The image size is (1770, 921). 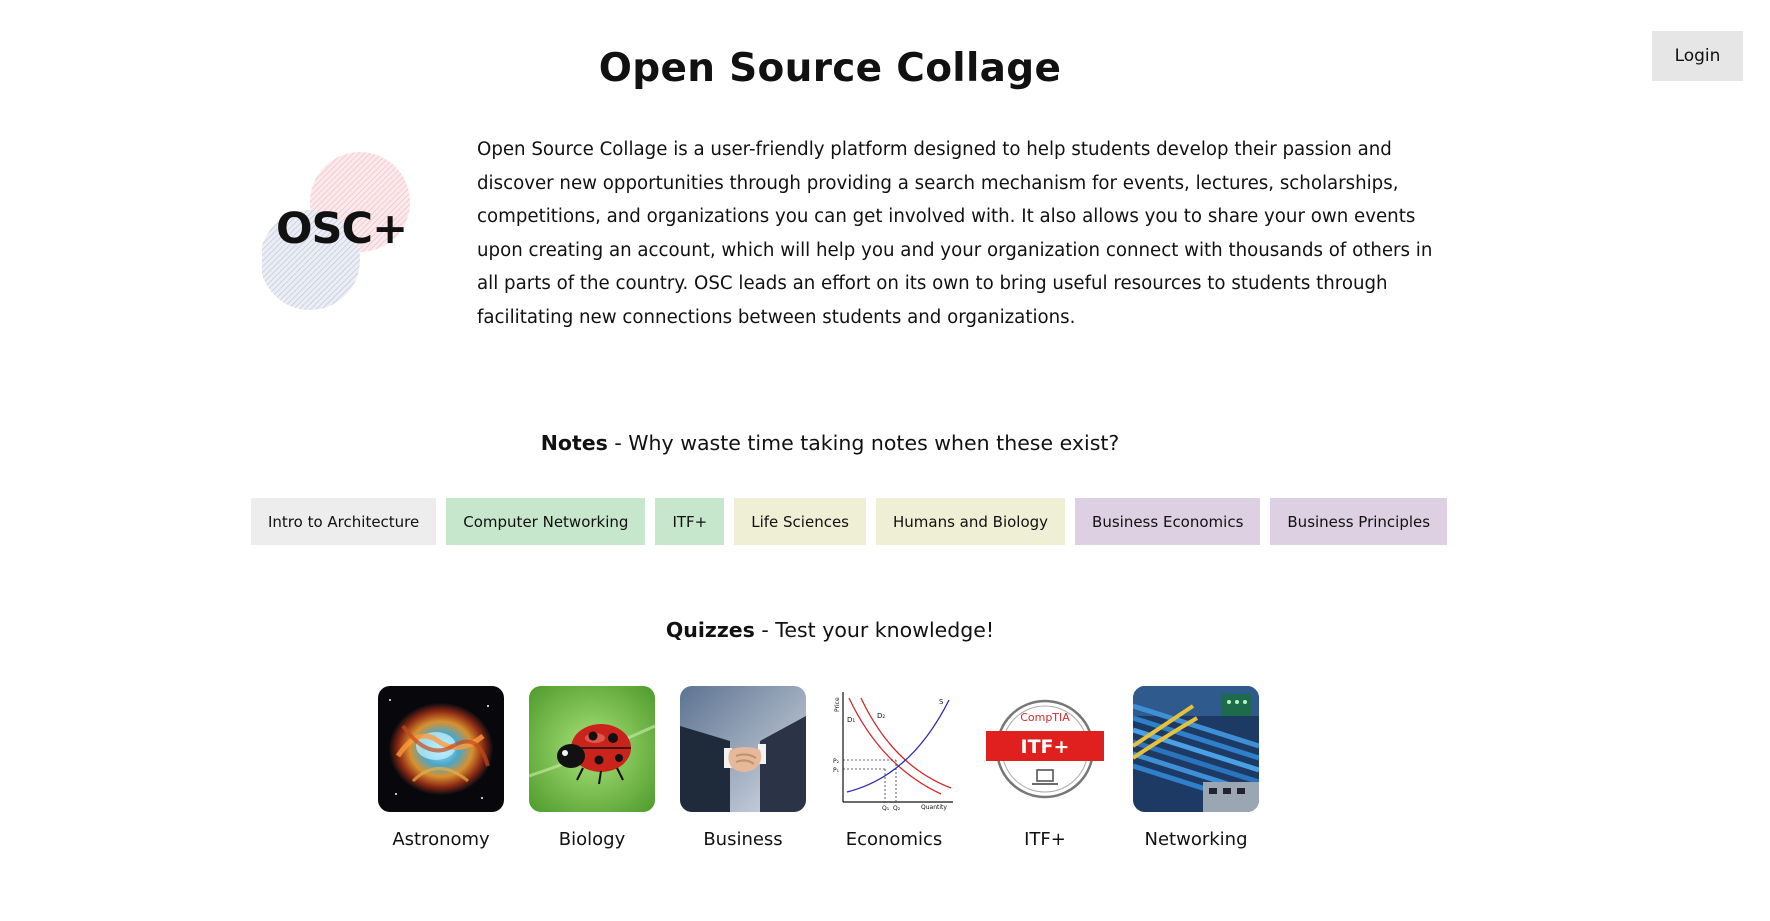 I want to click on quiz-itf-plus: CompTIA ITF+ ITF+, so click(x=1045, y=768).